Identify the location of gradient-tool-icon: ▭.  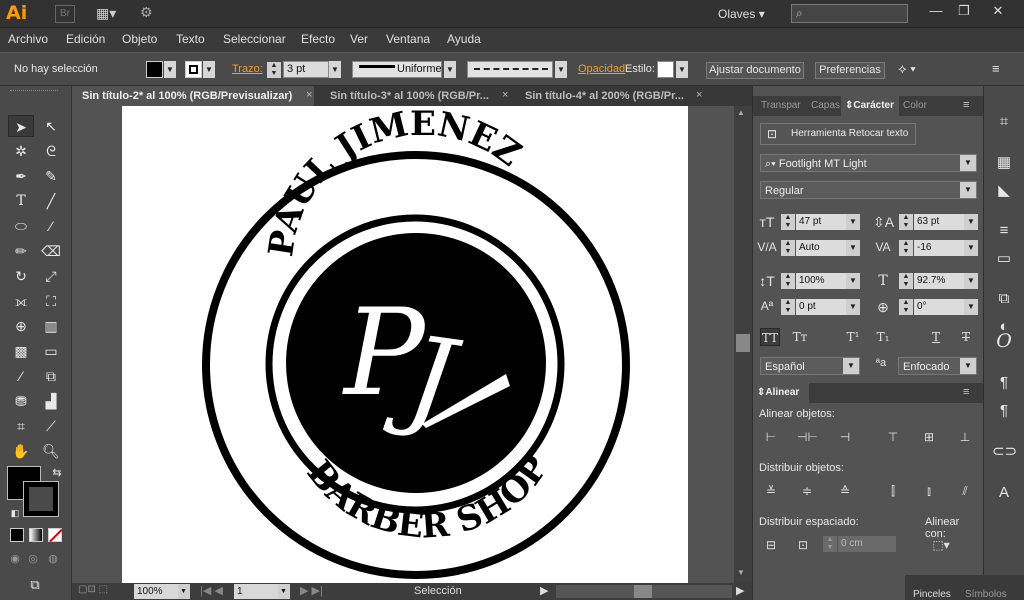
(51, 351).